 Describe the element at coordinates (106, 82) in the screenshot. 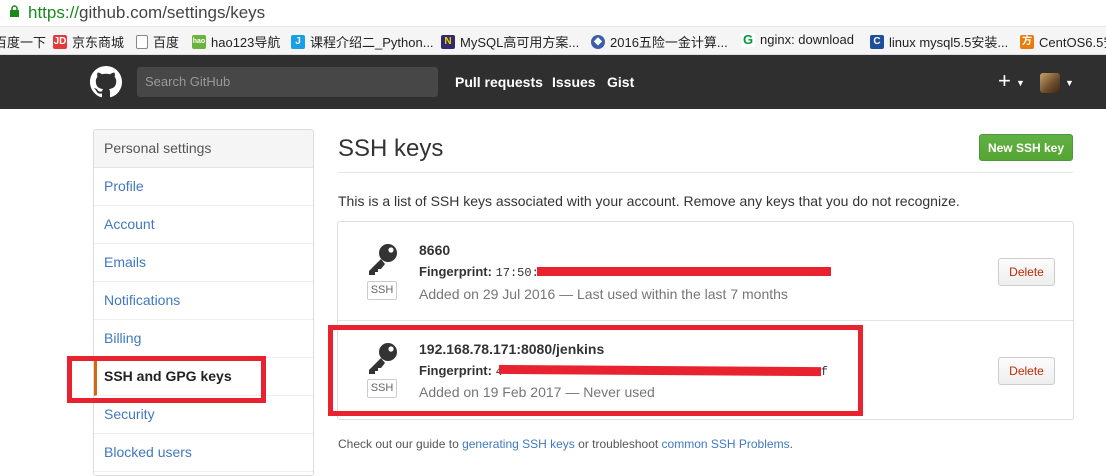

I see `github-logo-icon` at that location.